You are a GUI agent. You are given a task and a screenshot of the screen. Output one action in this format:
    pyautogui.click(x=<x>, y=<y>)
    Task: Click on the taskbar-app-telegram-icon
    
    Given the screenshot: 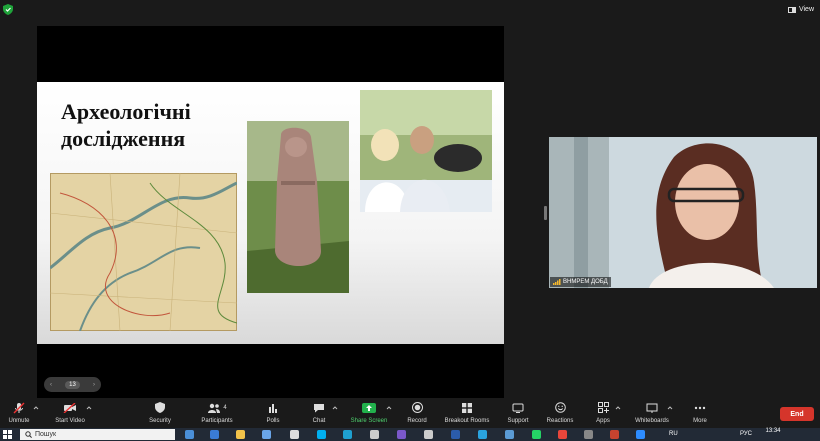 What is the action you would take?
    pyautogui.click(x=482, y=434)
    